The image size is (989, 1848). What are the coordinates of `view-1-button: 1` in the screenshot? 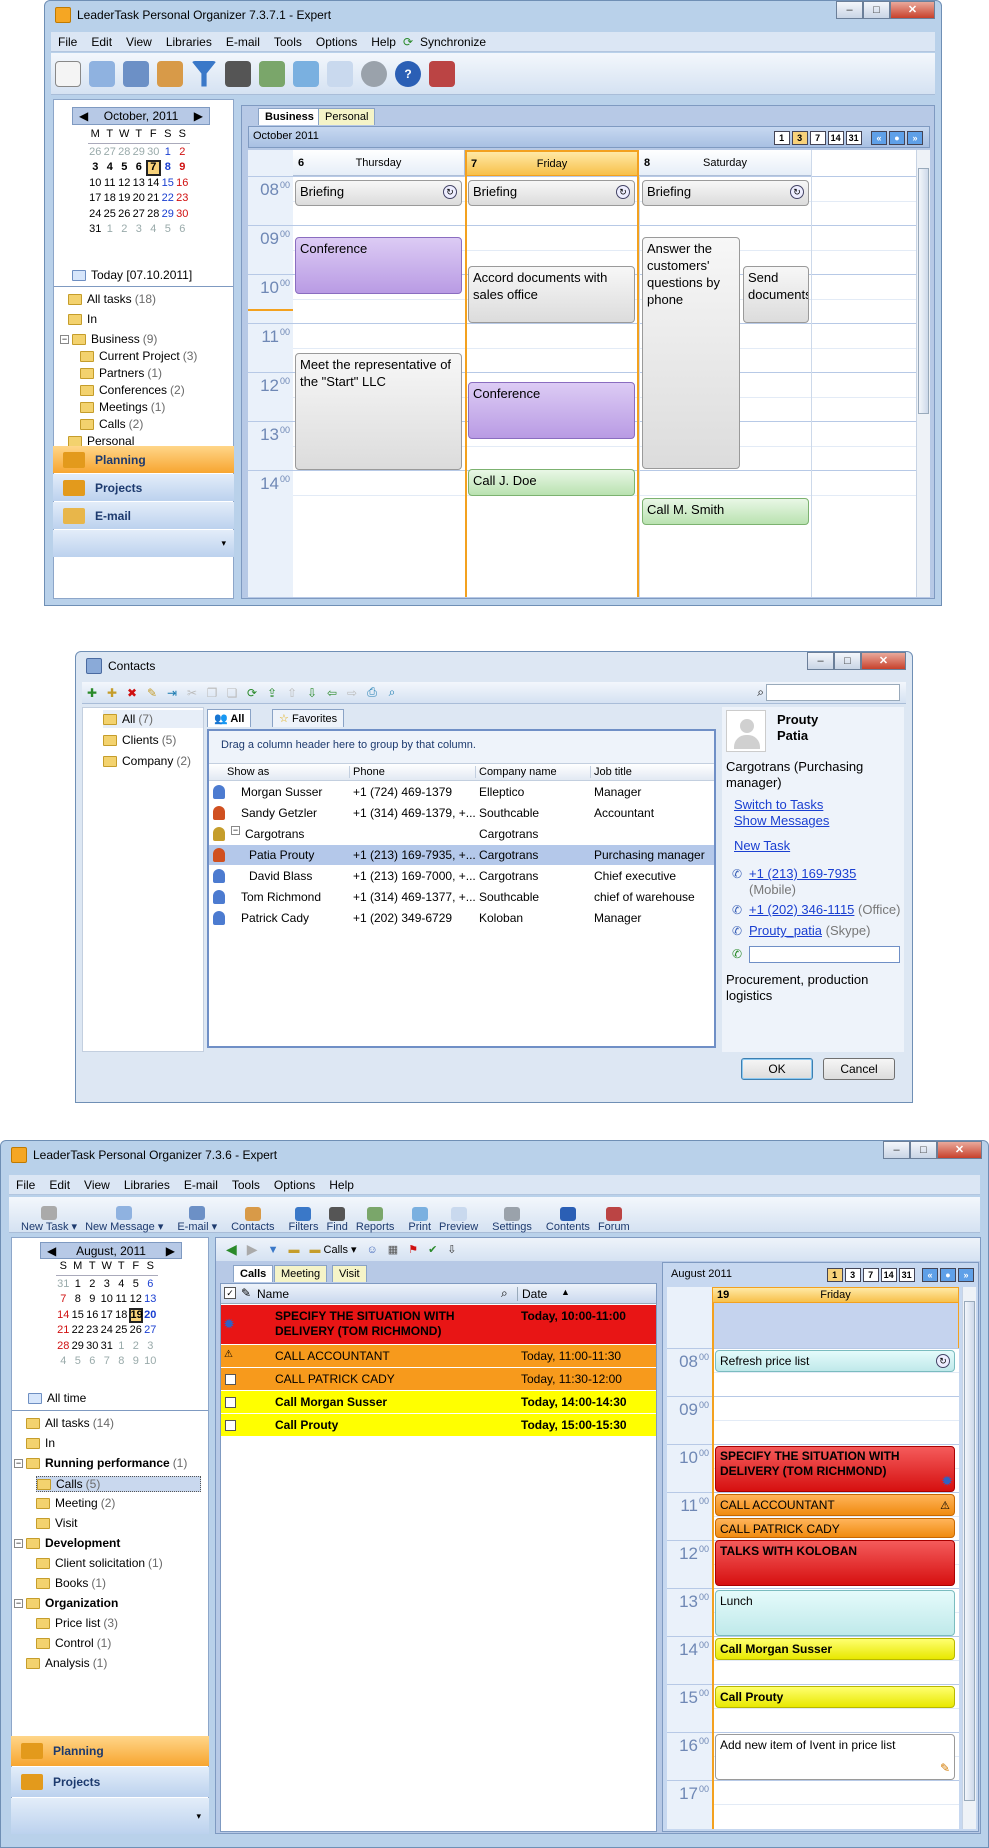 It's located at (781, 138).